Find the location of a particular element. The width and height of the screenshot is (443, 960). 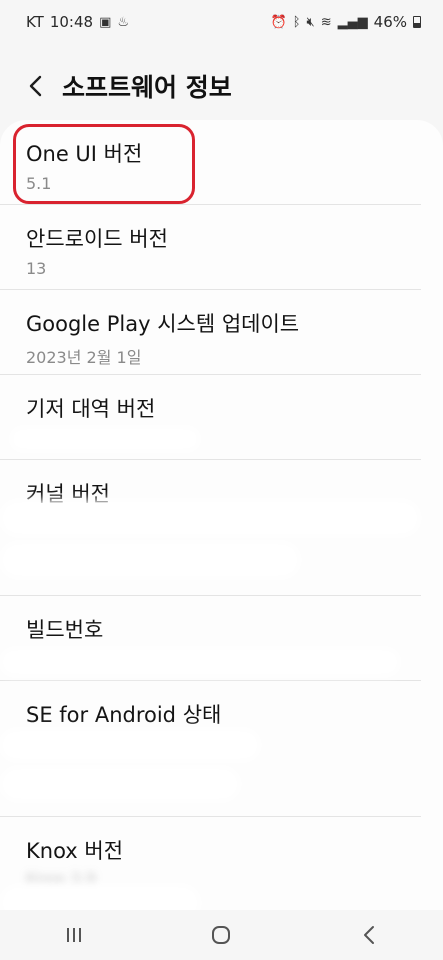

list-item-one-ui-version: One UI 버전 5.1 is located at coordinates (210, 162).